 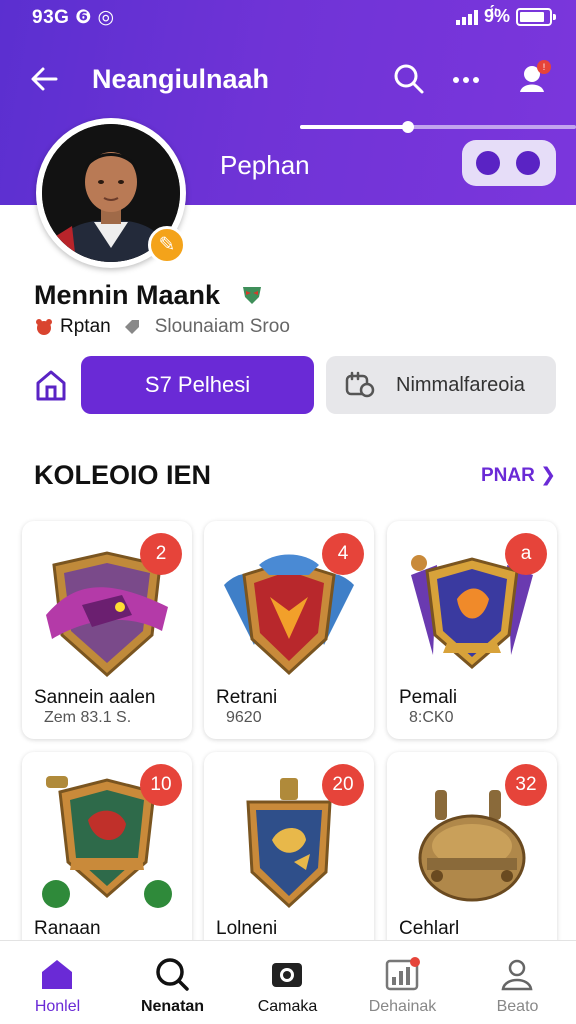 What do you see at coordinates (107, 630) in the screenshot?
I see `collection-card: 2 Sannein aalen Zem 83.1 S.` at bounding box center [107, 630].